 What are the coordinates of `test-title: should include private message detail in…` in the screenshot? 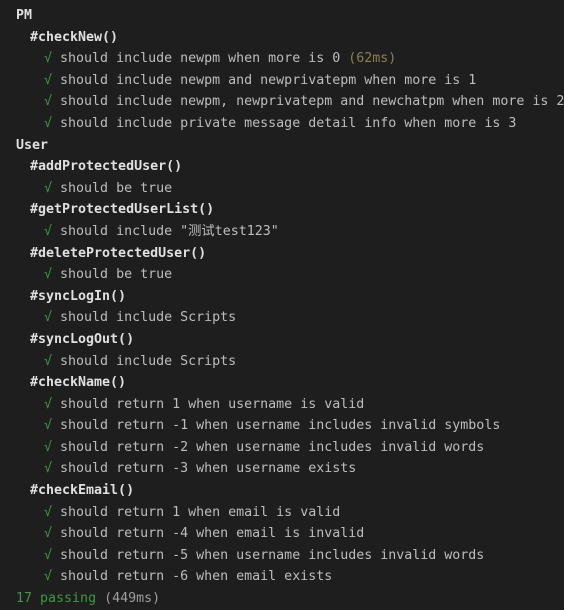 It's located at (288, 123).